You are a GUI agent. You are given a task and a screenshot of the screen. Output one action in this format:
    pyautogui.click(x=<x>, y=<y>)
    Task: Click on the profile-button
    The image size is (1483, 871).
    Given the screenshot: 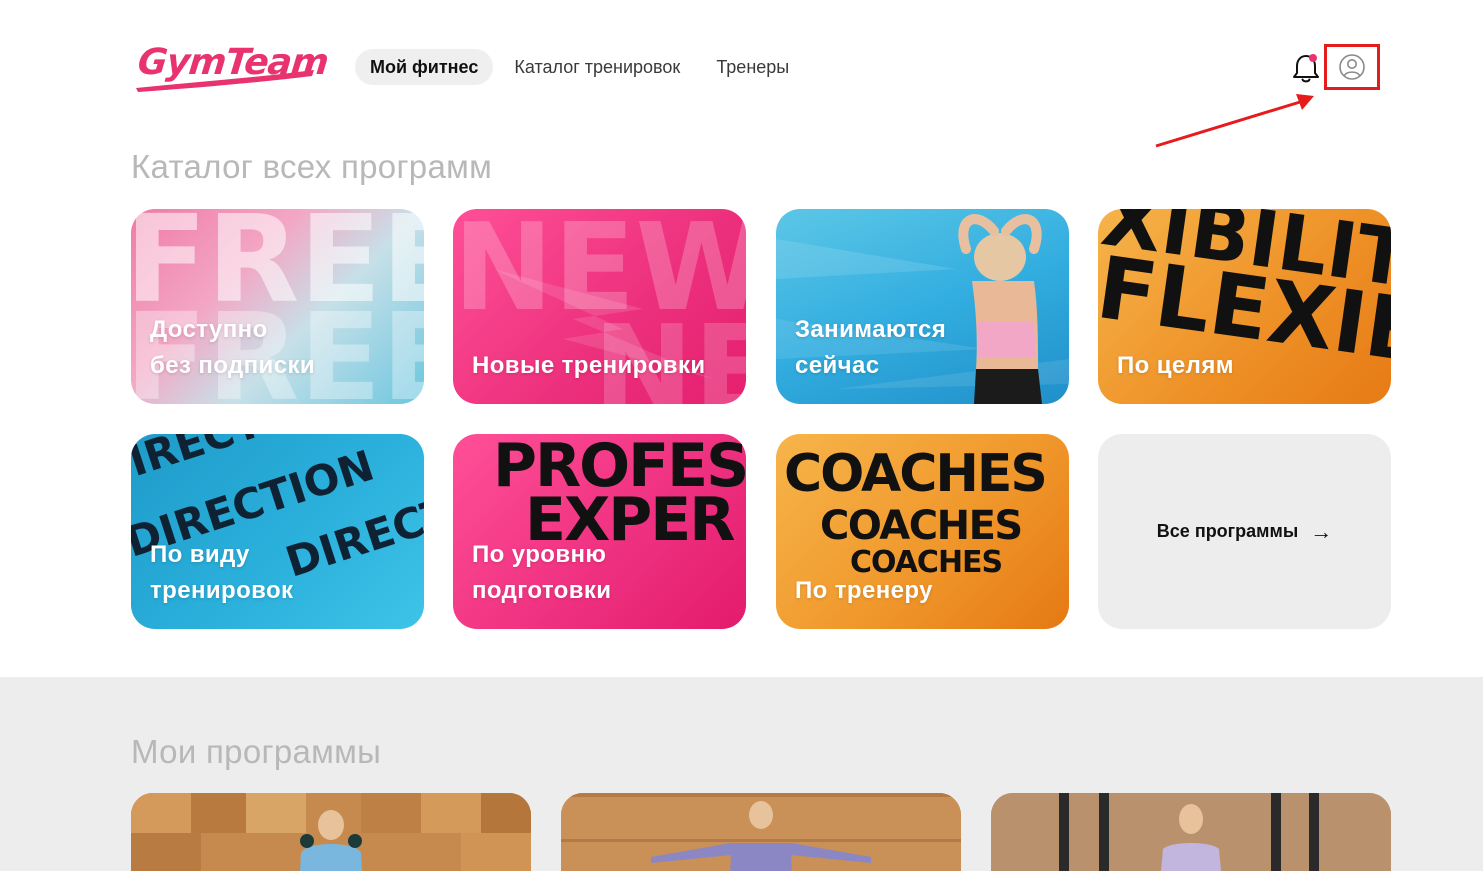 What is the action you would take?
    pyautogui.click(x=1352, y=67)
    